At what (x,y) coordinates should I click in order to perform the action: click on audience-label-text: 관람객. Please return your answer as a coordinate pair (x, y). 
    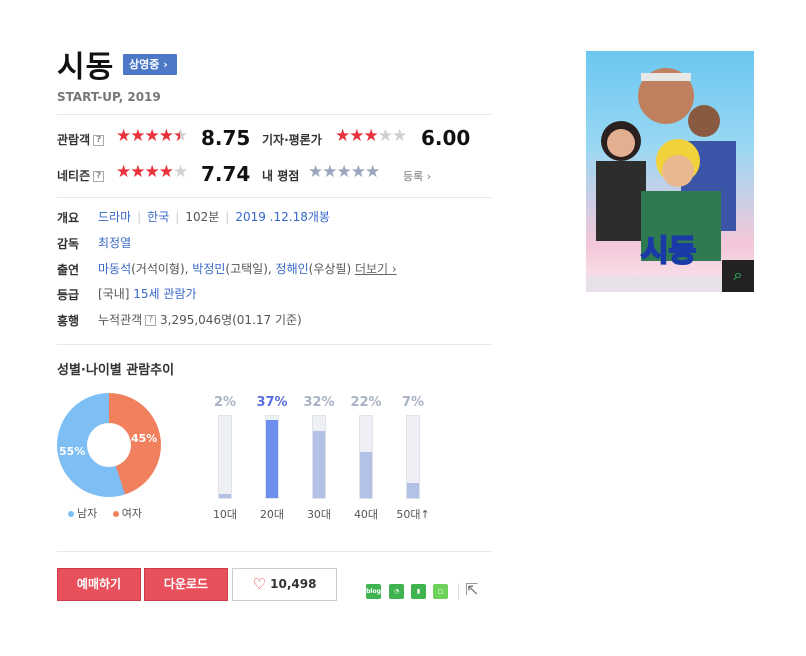
    Looking at the image, I should click on (74, 140).